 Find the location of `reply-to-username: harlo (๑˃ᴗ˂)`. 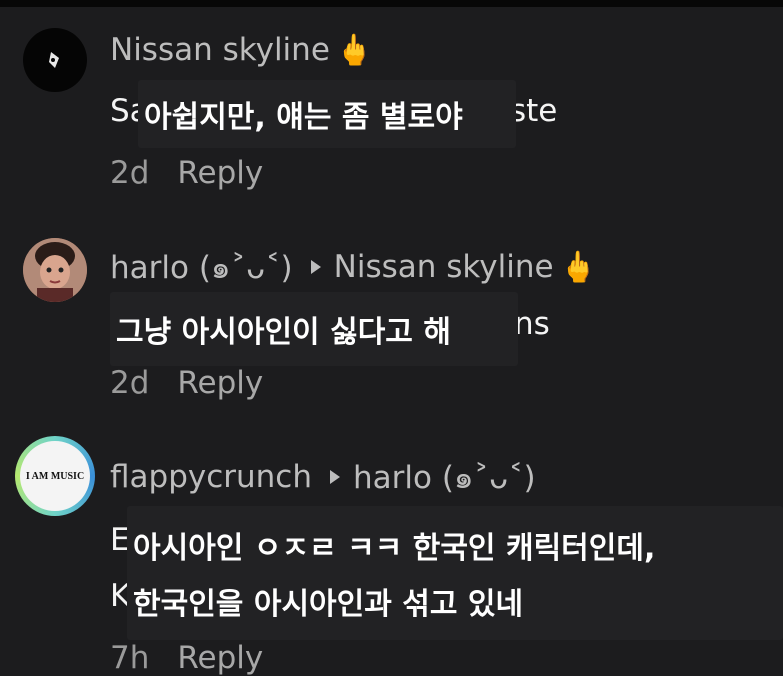

reply-to-username: harlo (๑˃ᴗ˂) is located at coordinates (444, 477).